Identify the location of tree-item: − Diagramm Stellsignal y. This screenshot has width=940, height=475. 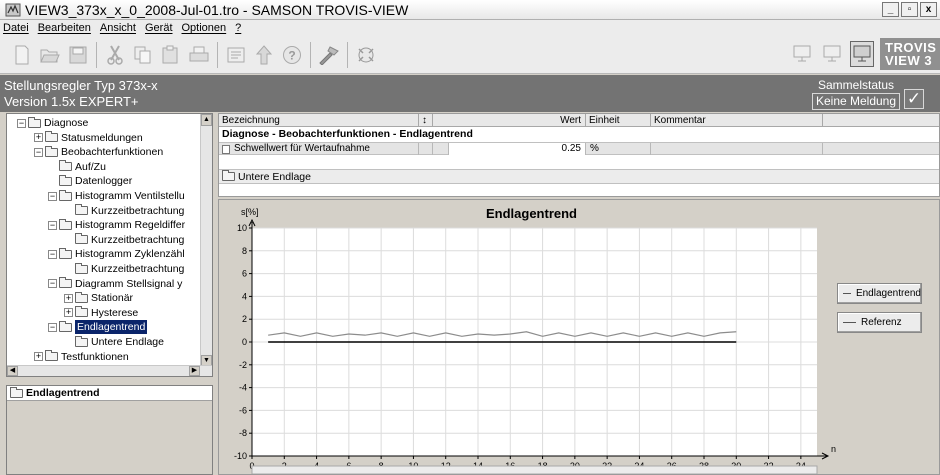
(115, 284).